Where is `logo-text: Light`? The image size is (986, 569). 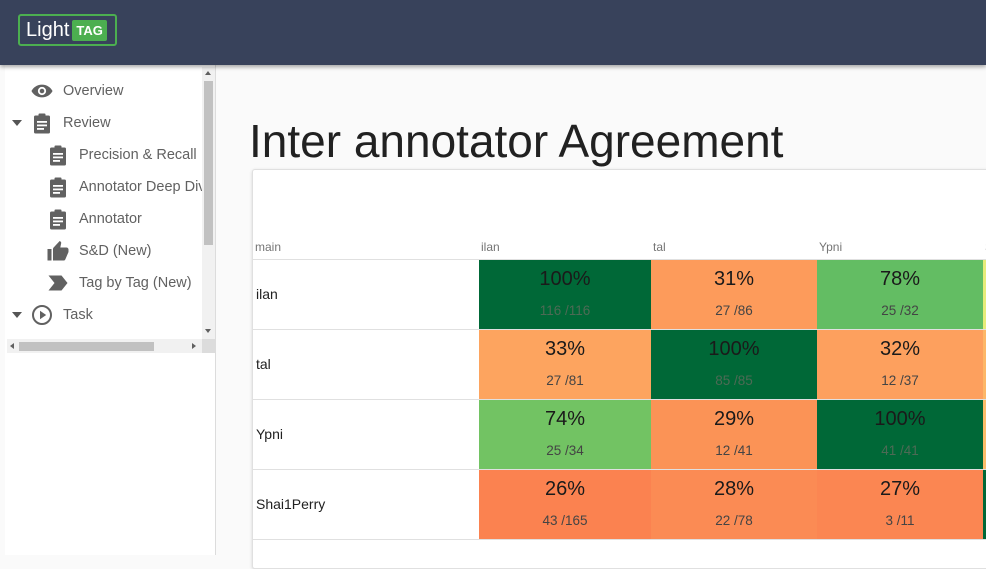
logo-text: Light is located at coordinates (48, 29).